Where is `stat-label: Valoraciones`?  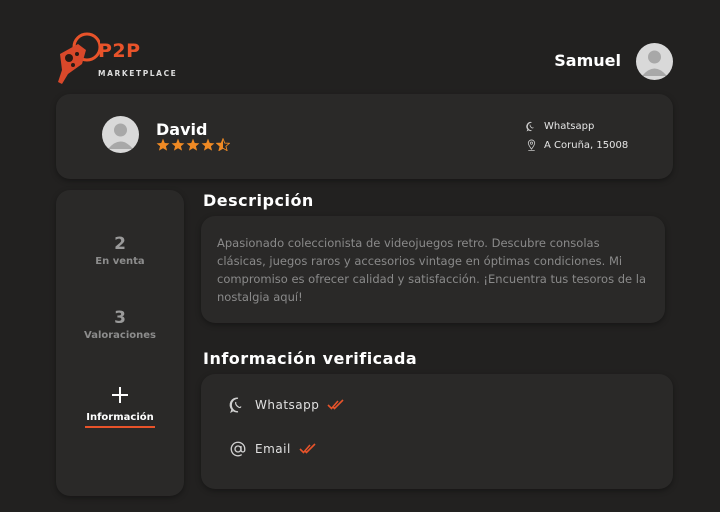 stat-label: Valoraciones is located at coordinates (120, 335).